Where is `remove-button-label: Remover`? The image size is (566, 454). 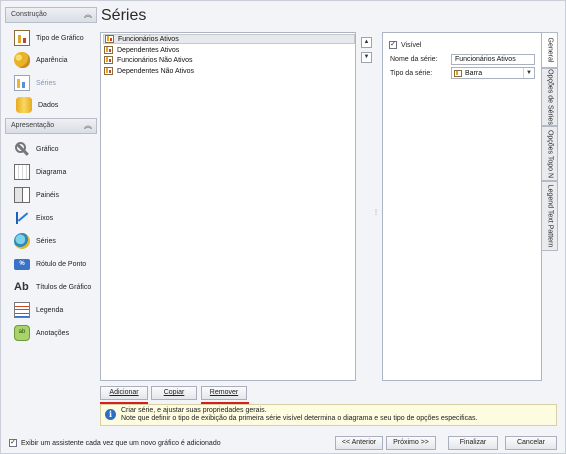
remove-button-label: Remover is located at coordinates (224, 392).